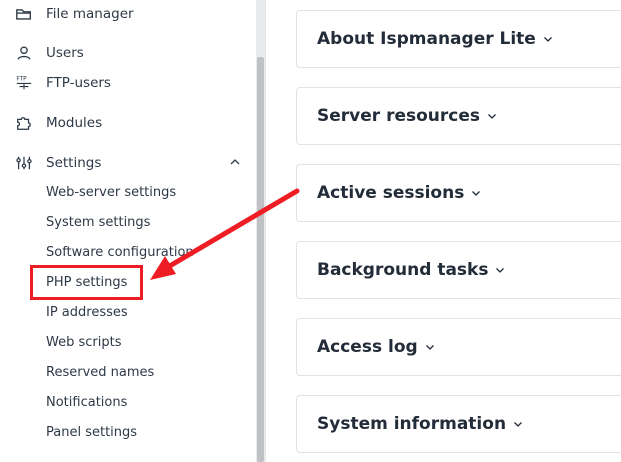 The width and height of the screenshot is (621, 462). Describe the element at coordinates (121, 373) in the screenshot. I see `submenu-item-reserved-names: Reserved names` at that location.